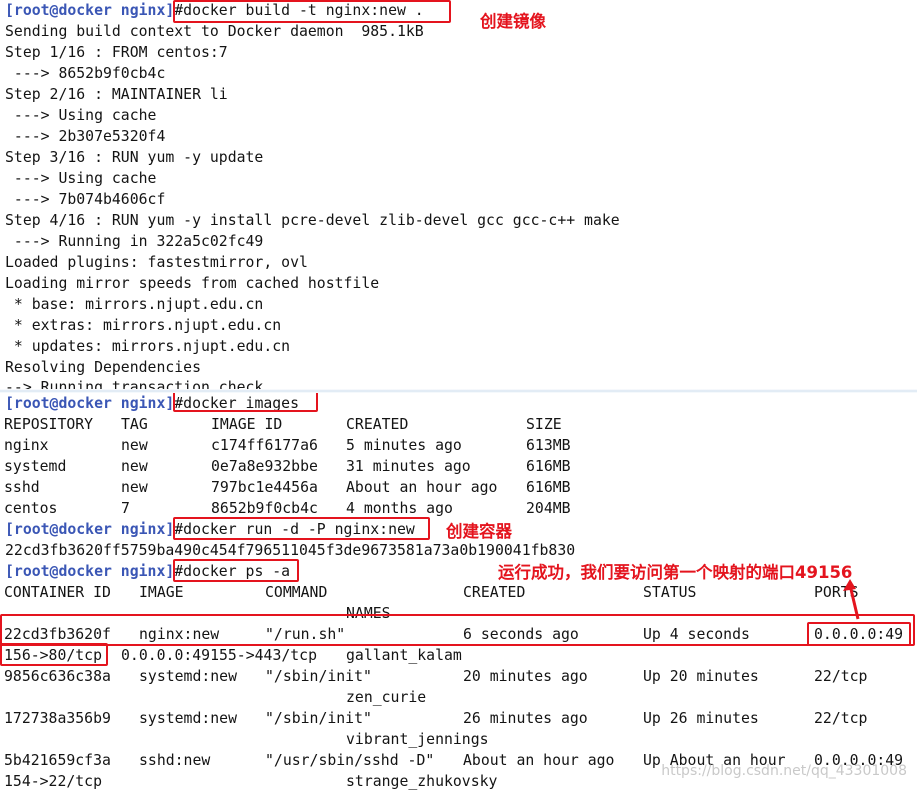 The width and height of the screenshot is (917, 791). I want to click on ps-header-cell: COMMAND, so click(296, 592).